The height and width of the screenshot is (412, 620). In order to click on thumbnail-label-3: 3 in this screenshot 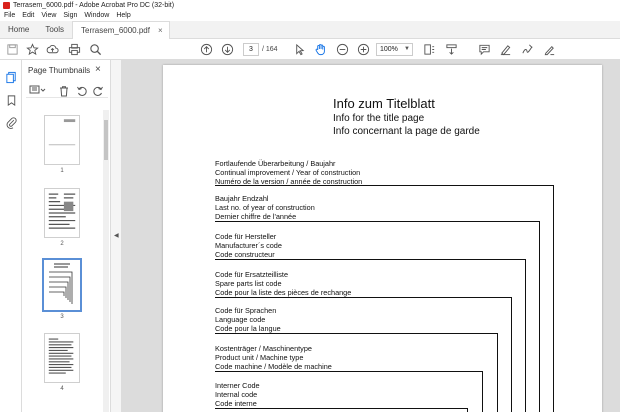, I will do `click(62, 317)`.